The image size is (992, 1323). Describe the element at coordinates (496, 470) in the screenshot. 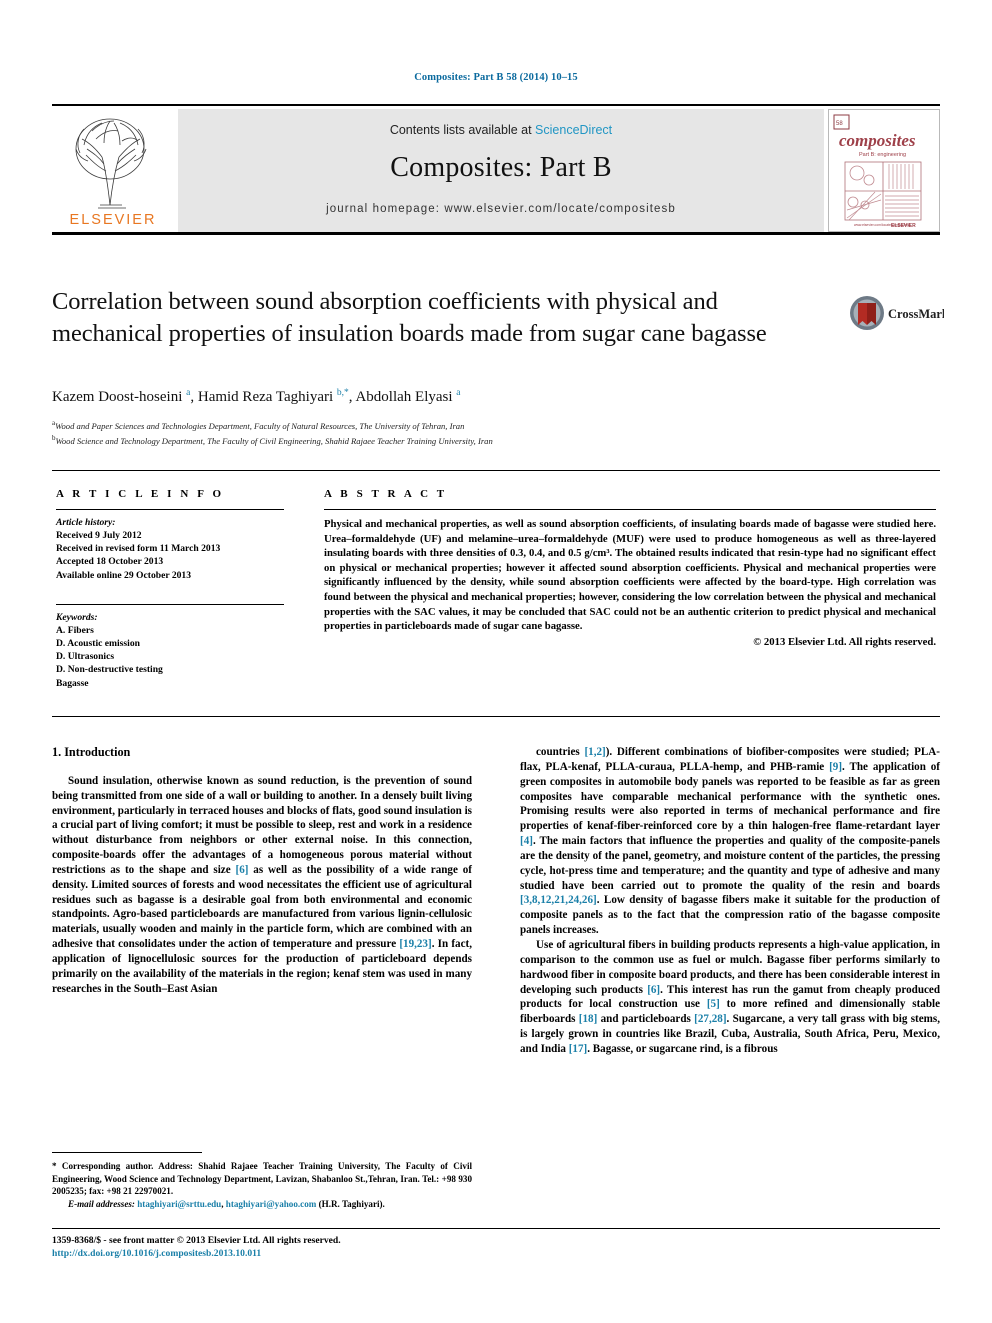

I see `info-panel-top-rule` at that location.